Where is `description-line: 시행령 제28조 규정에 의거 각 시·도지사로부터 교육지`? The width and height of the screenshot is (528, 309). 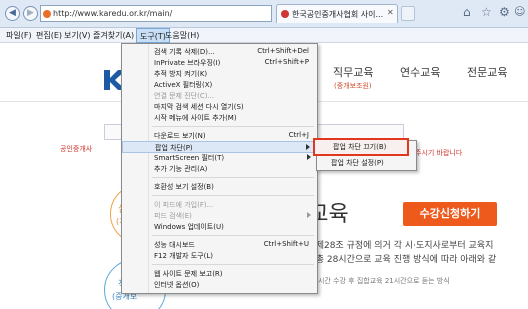 description-line: 시행령 제28조 규정에 의거 각 시·도지사로부터 교육지 is located at coordinates (391, 246).